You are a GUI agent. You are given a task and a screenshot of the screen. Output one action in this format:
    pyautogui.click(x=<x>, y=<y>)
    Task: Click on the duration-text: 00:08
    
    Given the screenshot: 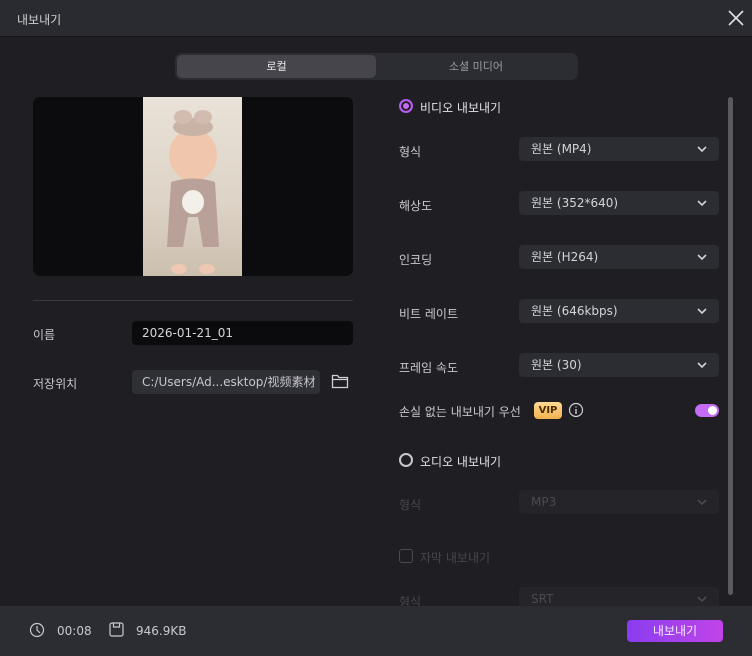 What is the action you would take?
    pyautogui.click(x=74, y=631)
    